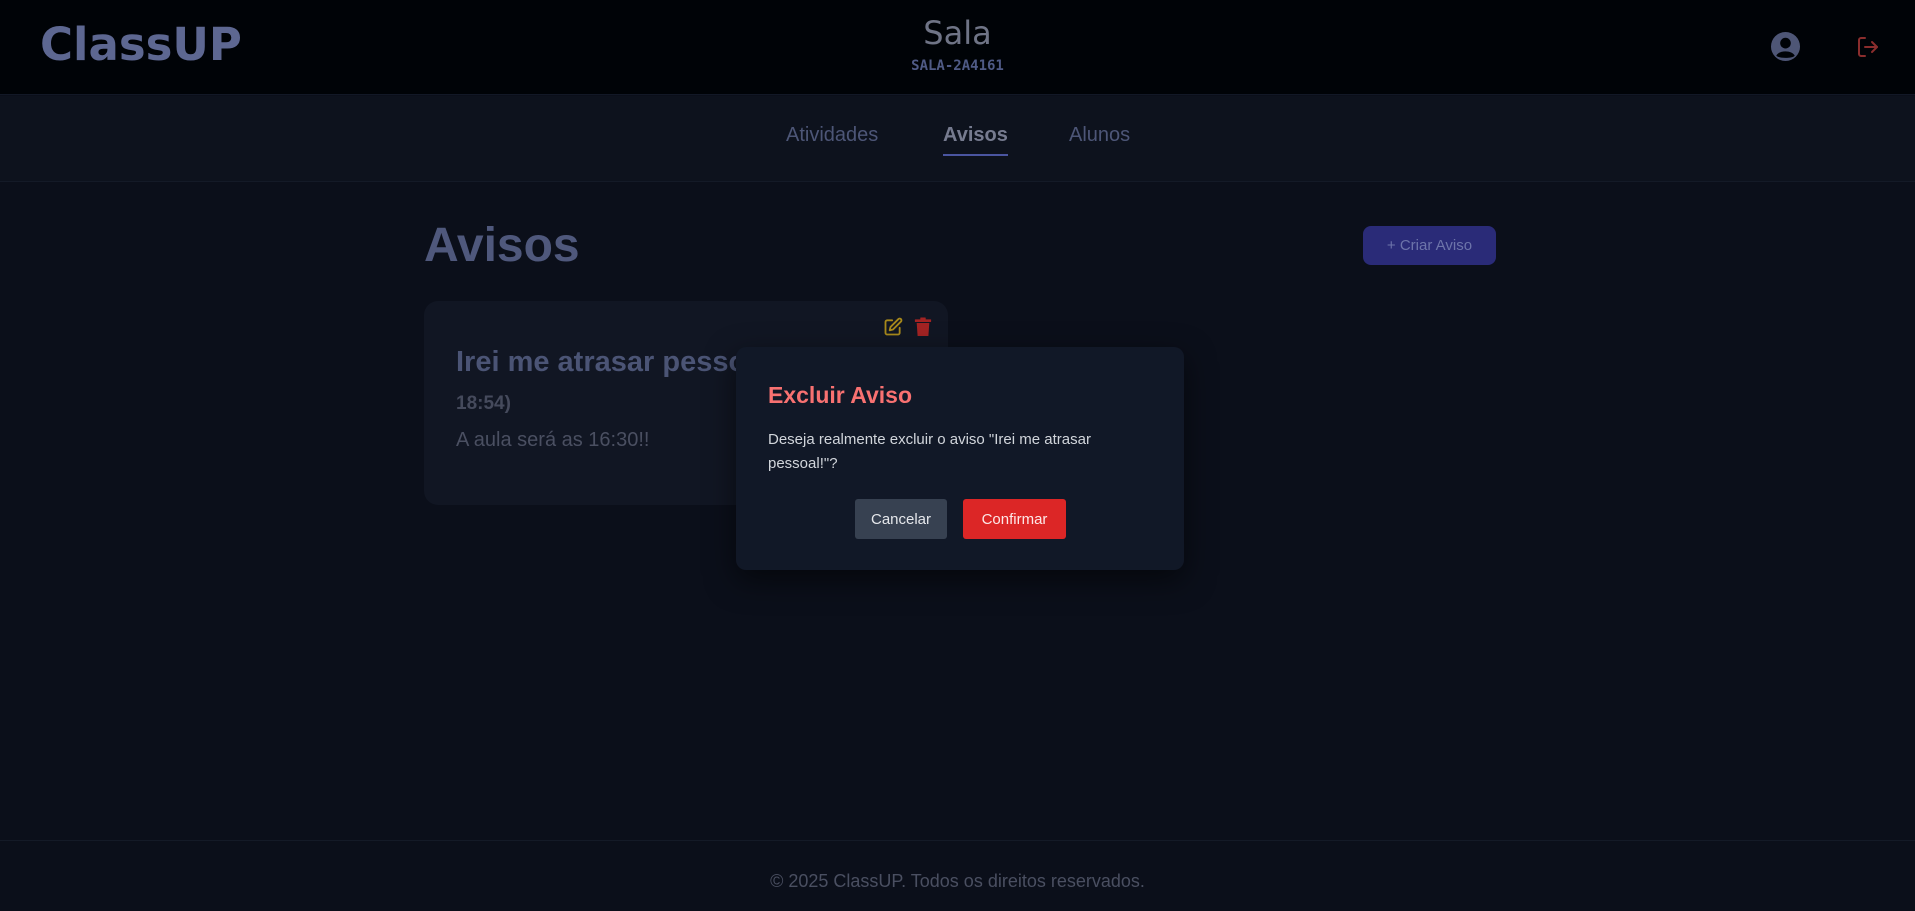 The width and height of the screenshot is (1915, 911). I want to click on notice-date: 18:54), so click(483, 403).